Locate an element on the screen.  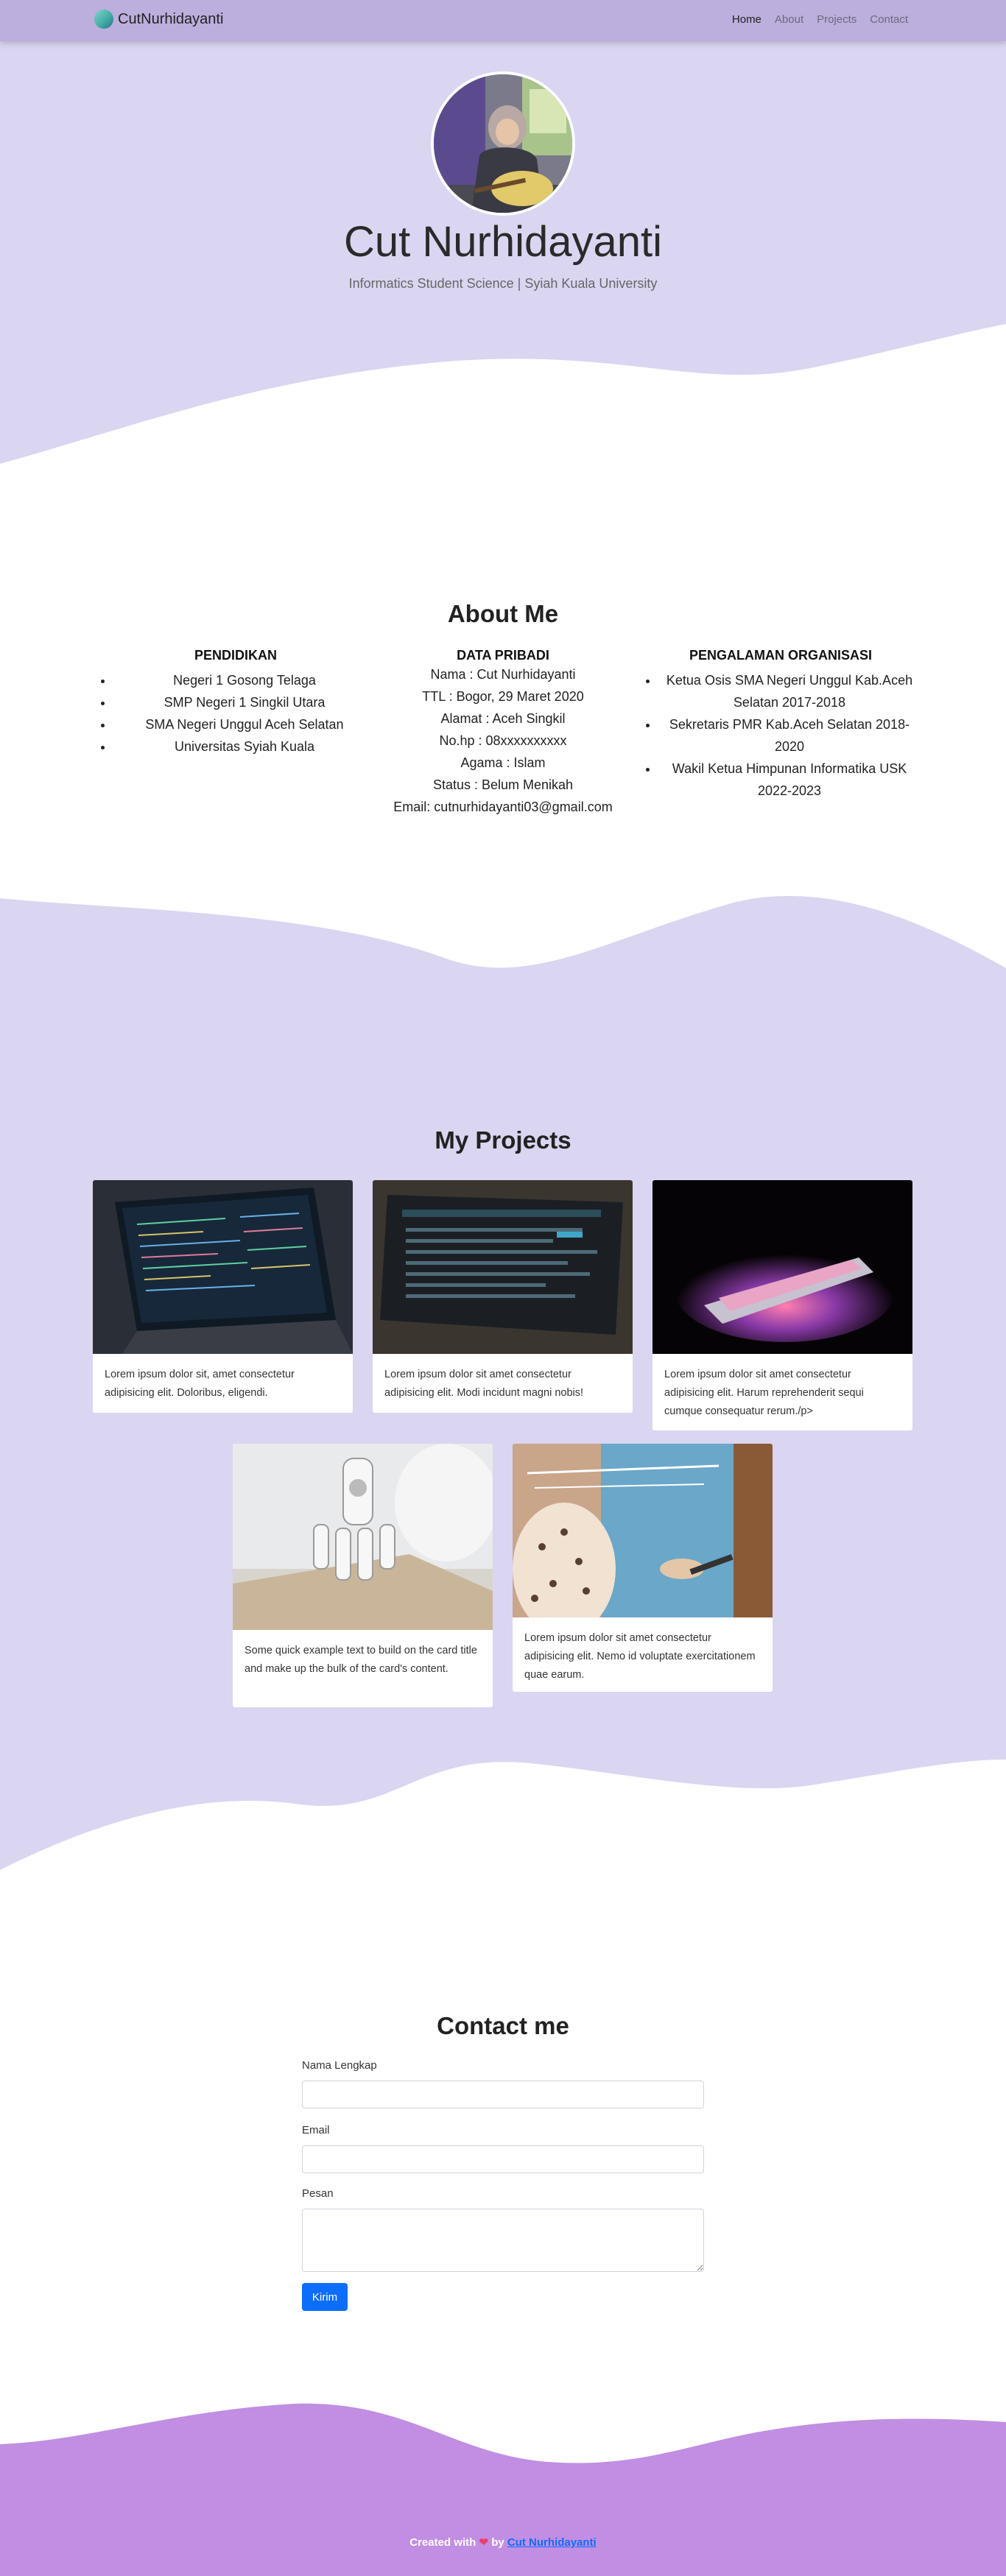
footer-prefix: Created with is located at coordinates (442, 2542).